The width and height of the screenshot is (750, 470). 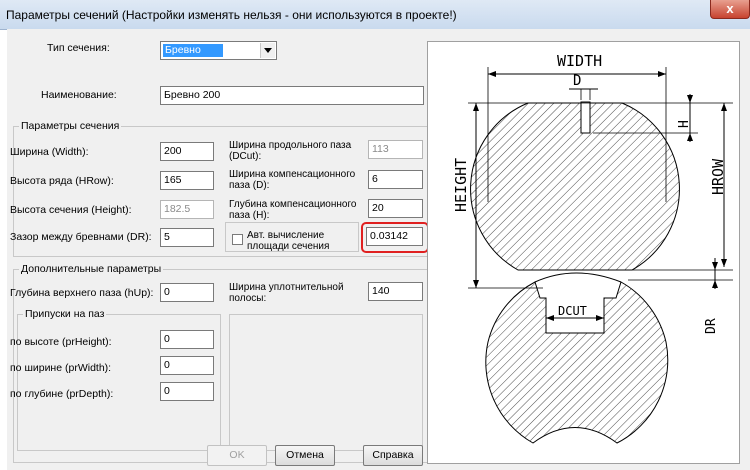 I want to click on lower-log-shape, so click(x=577, y=358).